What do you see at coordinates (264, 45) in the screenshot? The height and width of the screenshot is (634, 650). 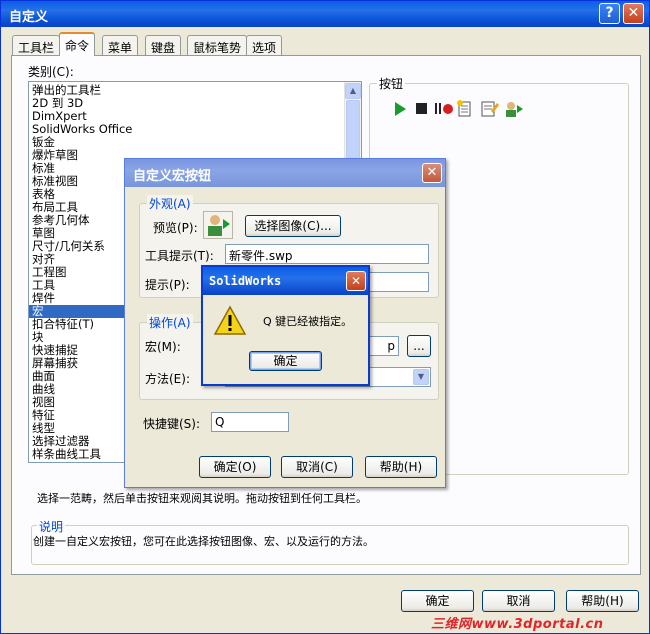 I see `tab-options: 选项` at bounding box center [264, 45].